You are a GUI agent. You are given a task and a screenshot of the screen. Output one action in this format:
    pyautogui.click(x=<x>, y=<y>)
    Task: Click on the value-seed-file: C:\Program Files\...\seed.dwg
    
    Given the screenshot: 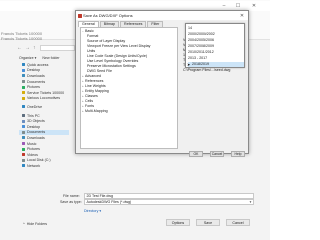 What is the action you would take?
    pyautogui.click(x=206, y=70)
    